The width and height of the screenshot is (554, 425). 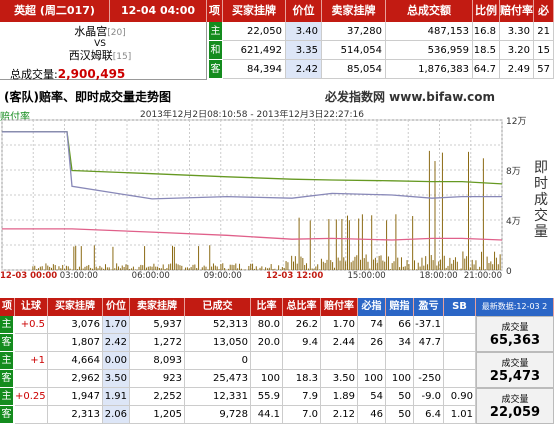 What do you see at coordinates (400, 415) in the screenshot?
I see `col-pf-index-cell: 50` at bounding box center [400, 415].